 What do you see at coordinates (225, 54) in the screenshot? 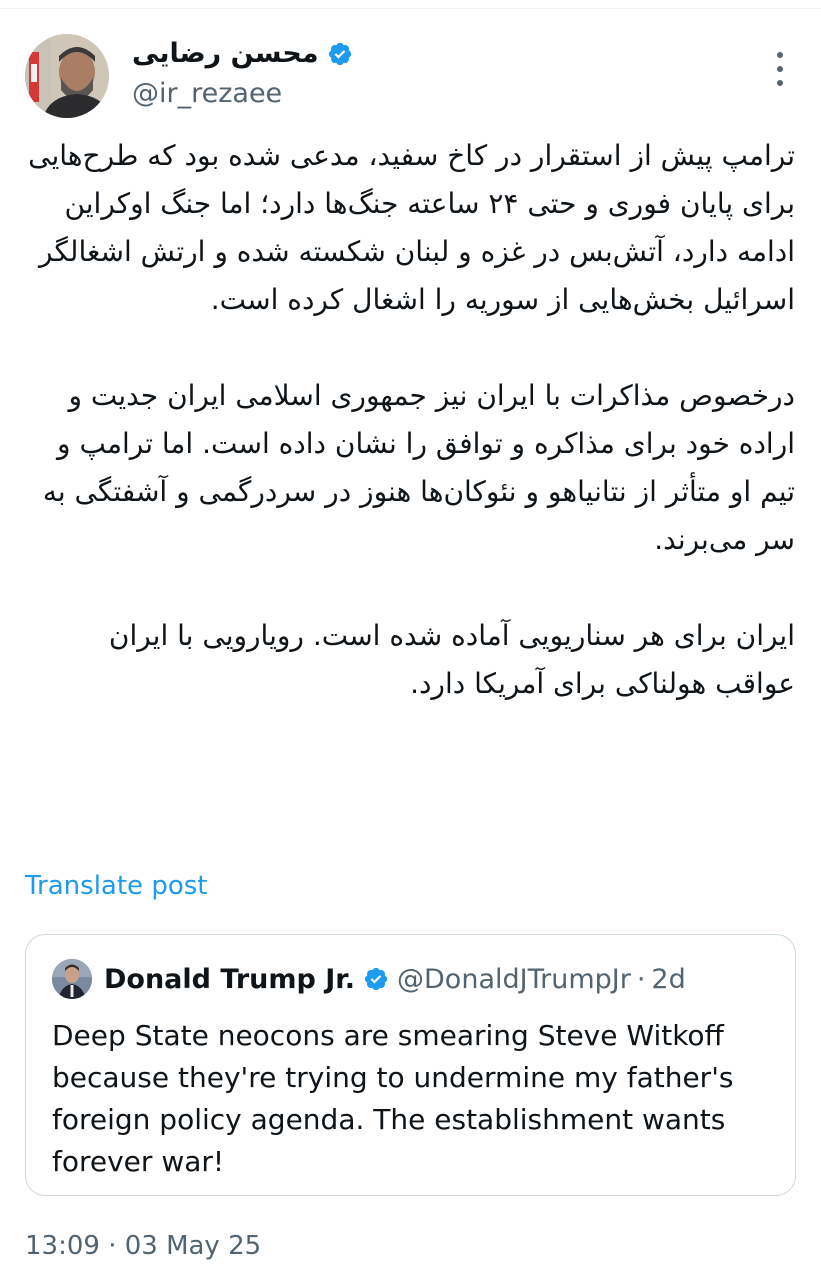
I see `author-display-name: محسن رضایی` at bounding box center [225, 54].